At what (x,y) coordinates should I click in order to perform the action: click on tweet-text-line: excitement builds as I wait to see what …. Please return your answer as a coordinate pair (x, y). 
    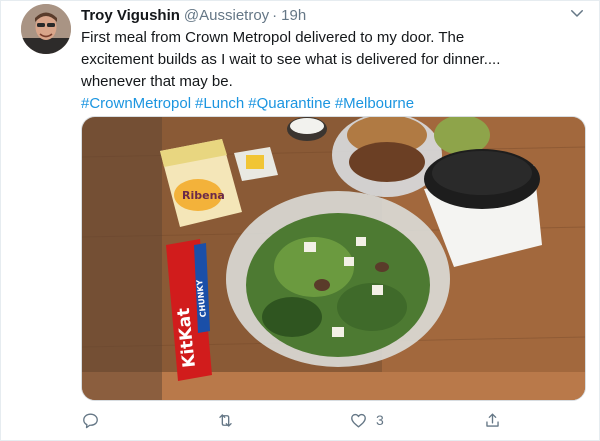
    Looking at the image, I should click on (291, 59).